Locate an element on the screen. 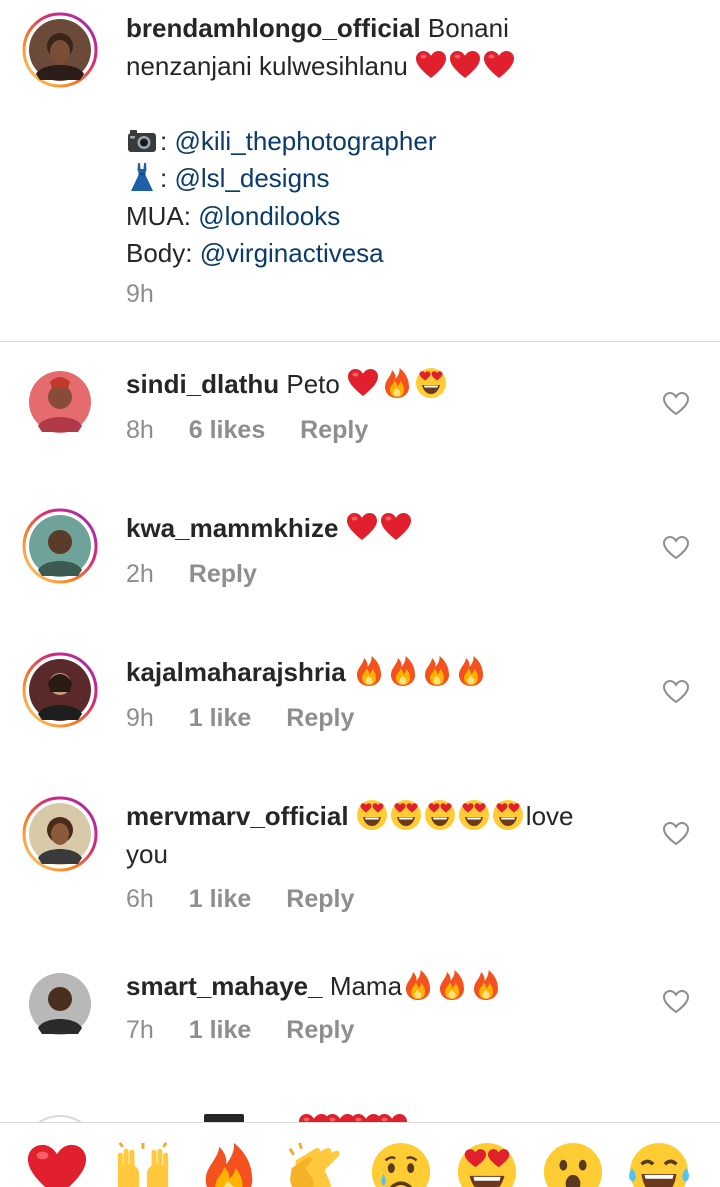 The height and width of the screenshot is (1187, 720). comment-item-partial is located at coordinates (360, 1111).